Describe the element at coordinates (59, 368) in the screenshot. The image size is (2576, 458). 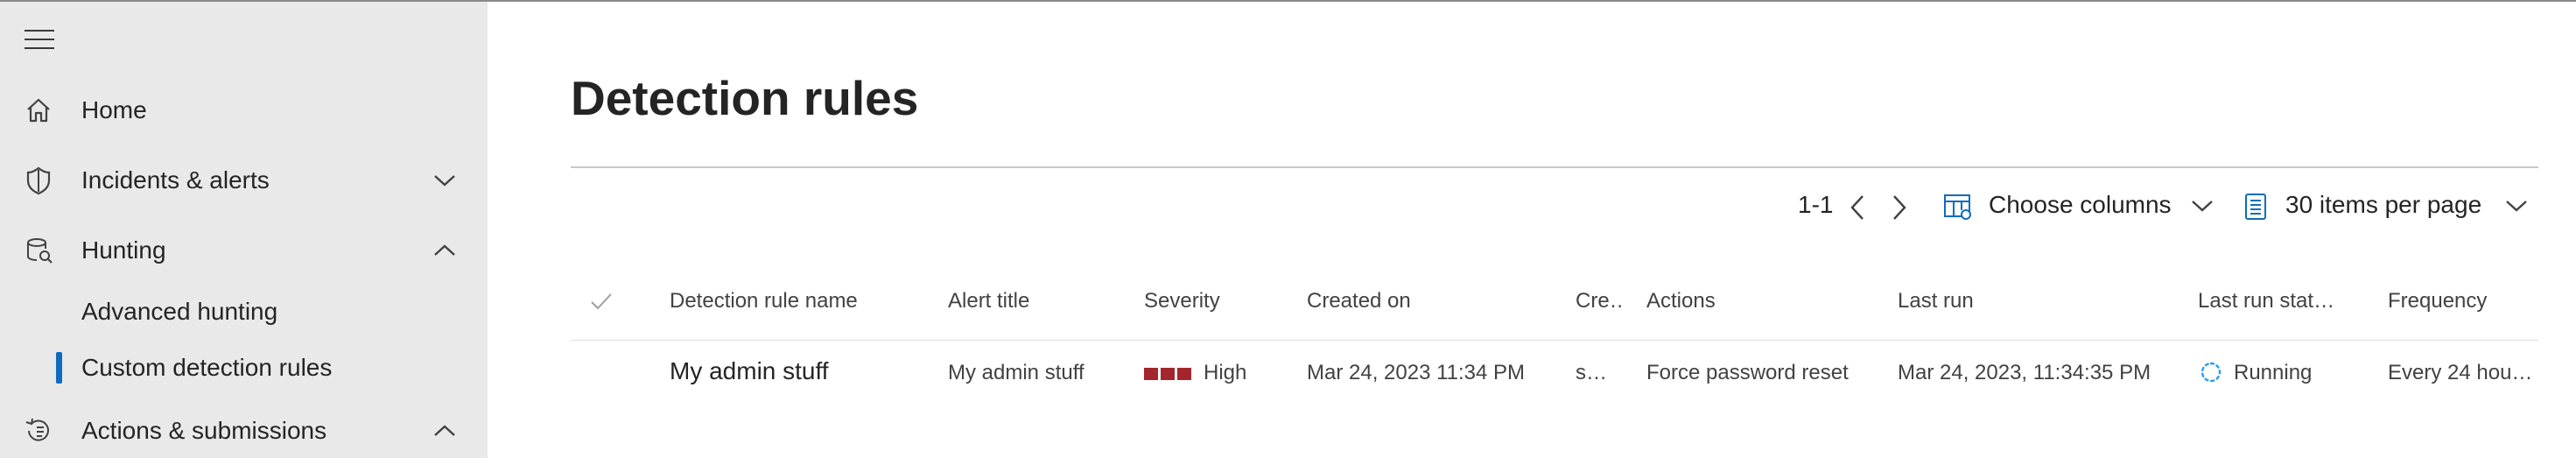
I see `active-indicator` at that location.